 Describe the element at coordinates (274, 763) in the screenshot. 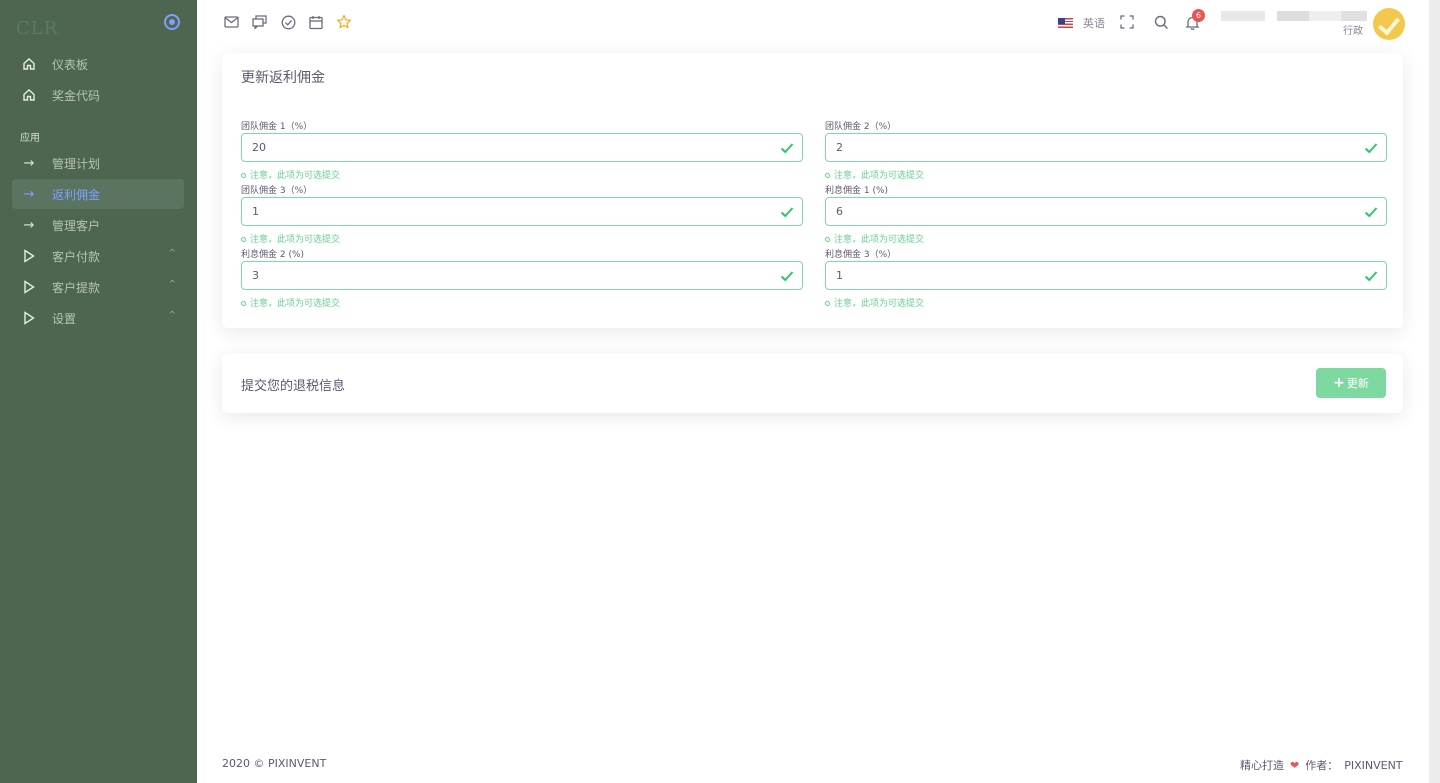

I see `footer-copyright: 2020 © PIXINVENT` at that location.